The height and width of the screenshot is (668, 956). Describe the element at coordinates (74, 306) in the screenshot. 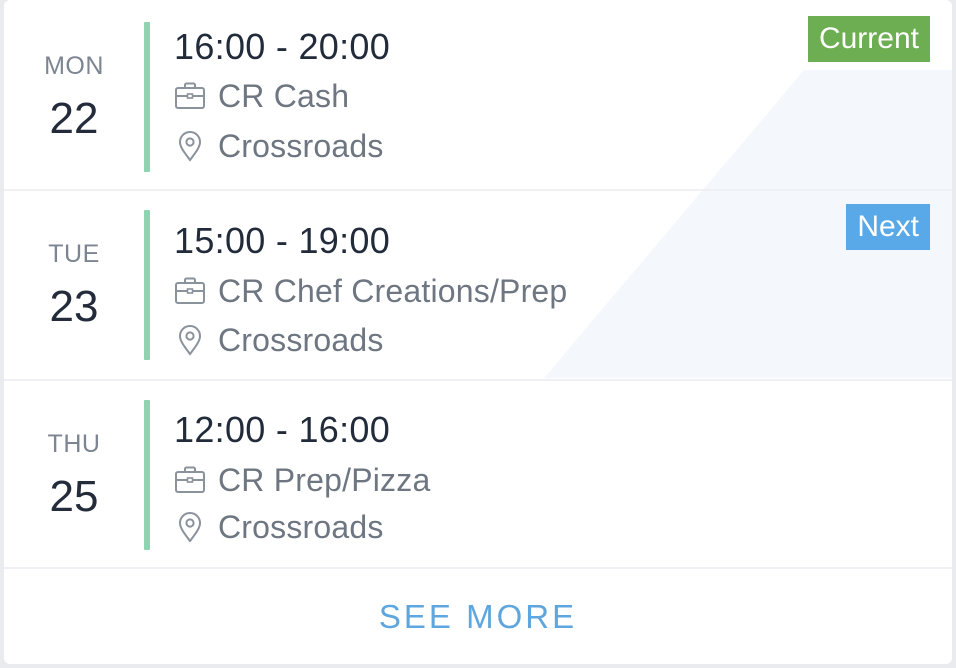

I see `shift-date: 23` at that location.